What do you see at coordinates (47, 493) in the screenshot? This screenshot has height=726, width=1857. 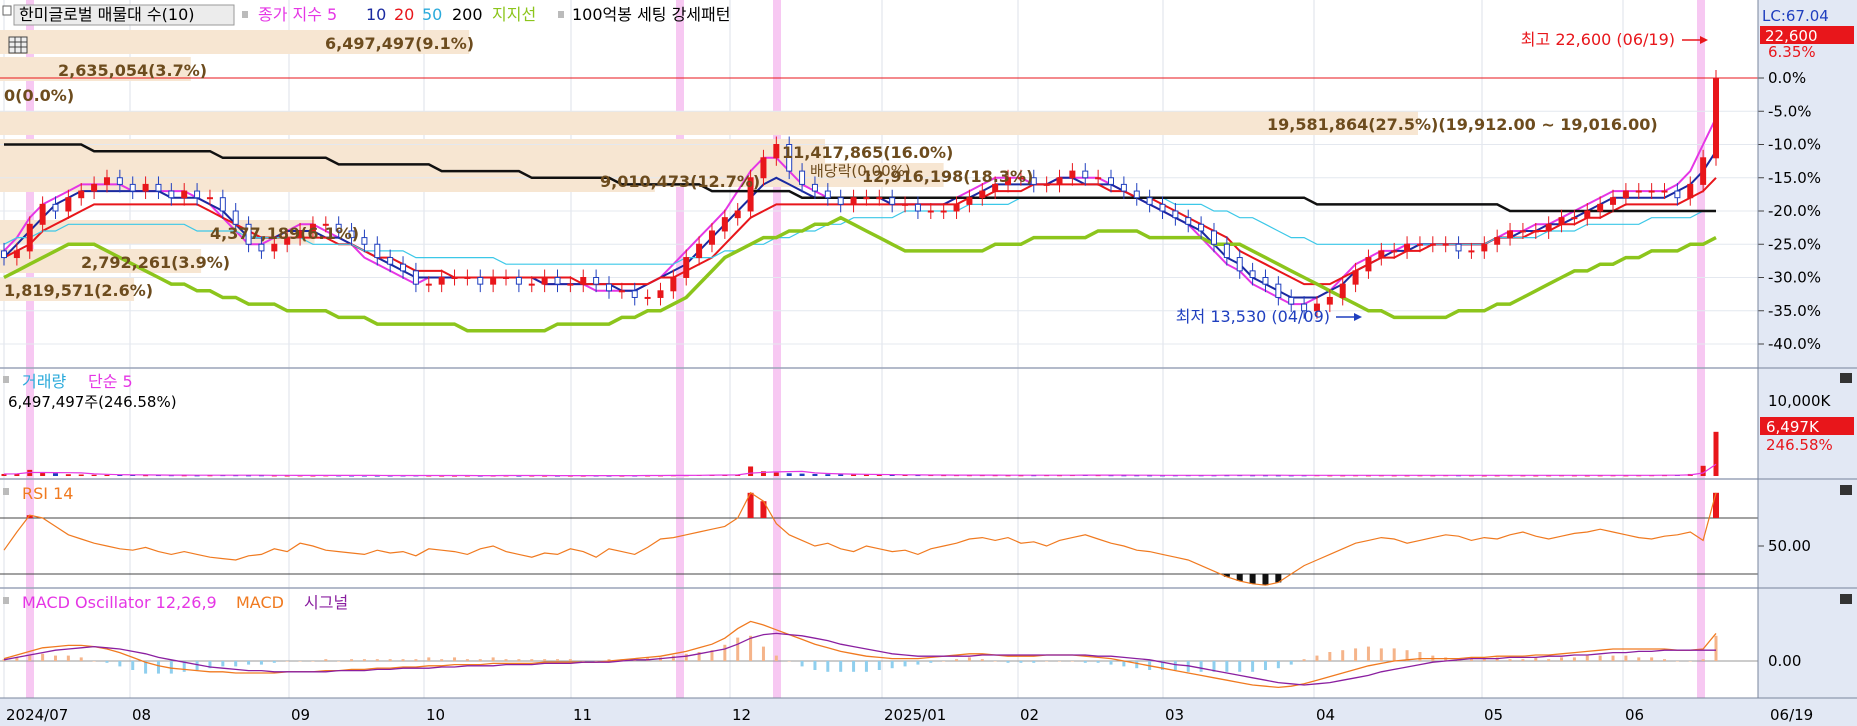 I see `rsi-title: RSI 14` at bounding box center [47, 493].